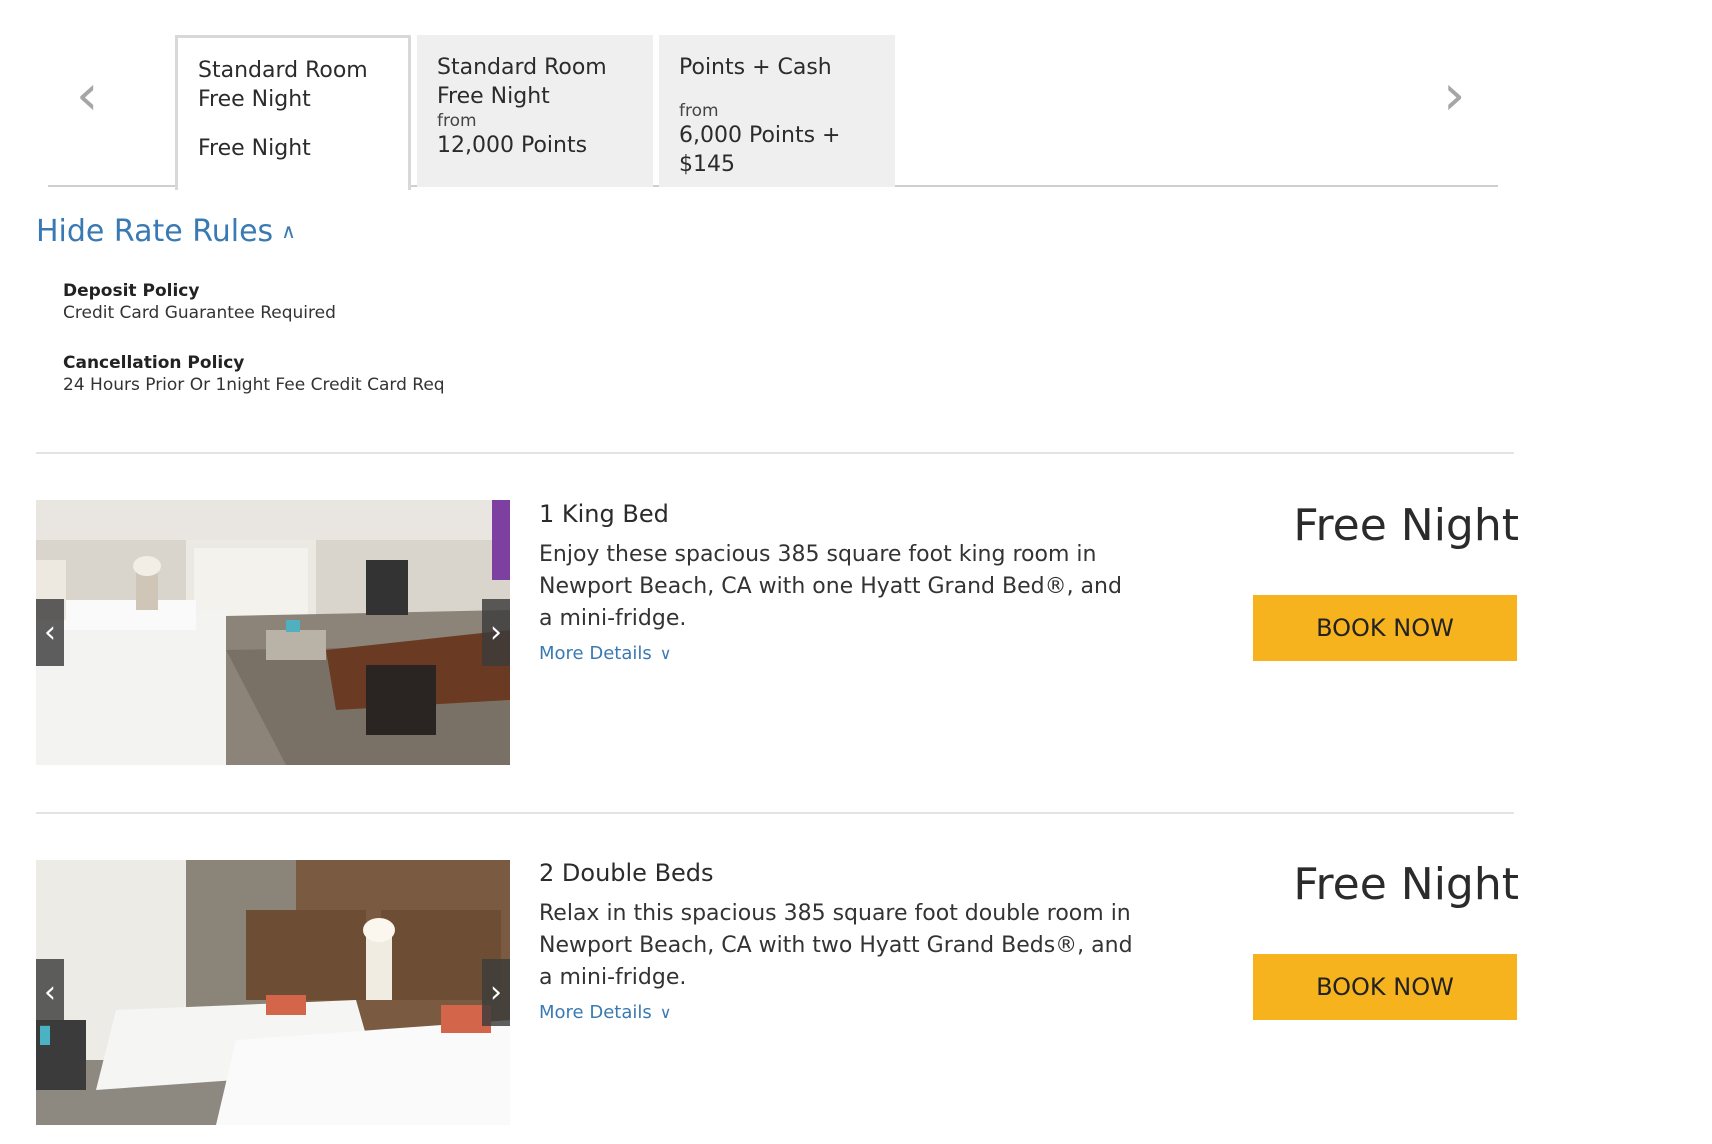  Describe the element at coordinates (626, 873) in the screenshot. I see `room-title: 2 Double Beds` at that location.